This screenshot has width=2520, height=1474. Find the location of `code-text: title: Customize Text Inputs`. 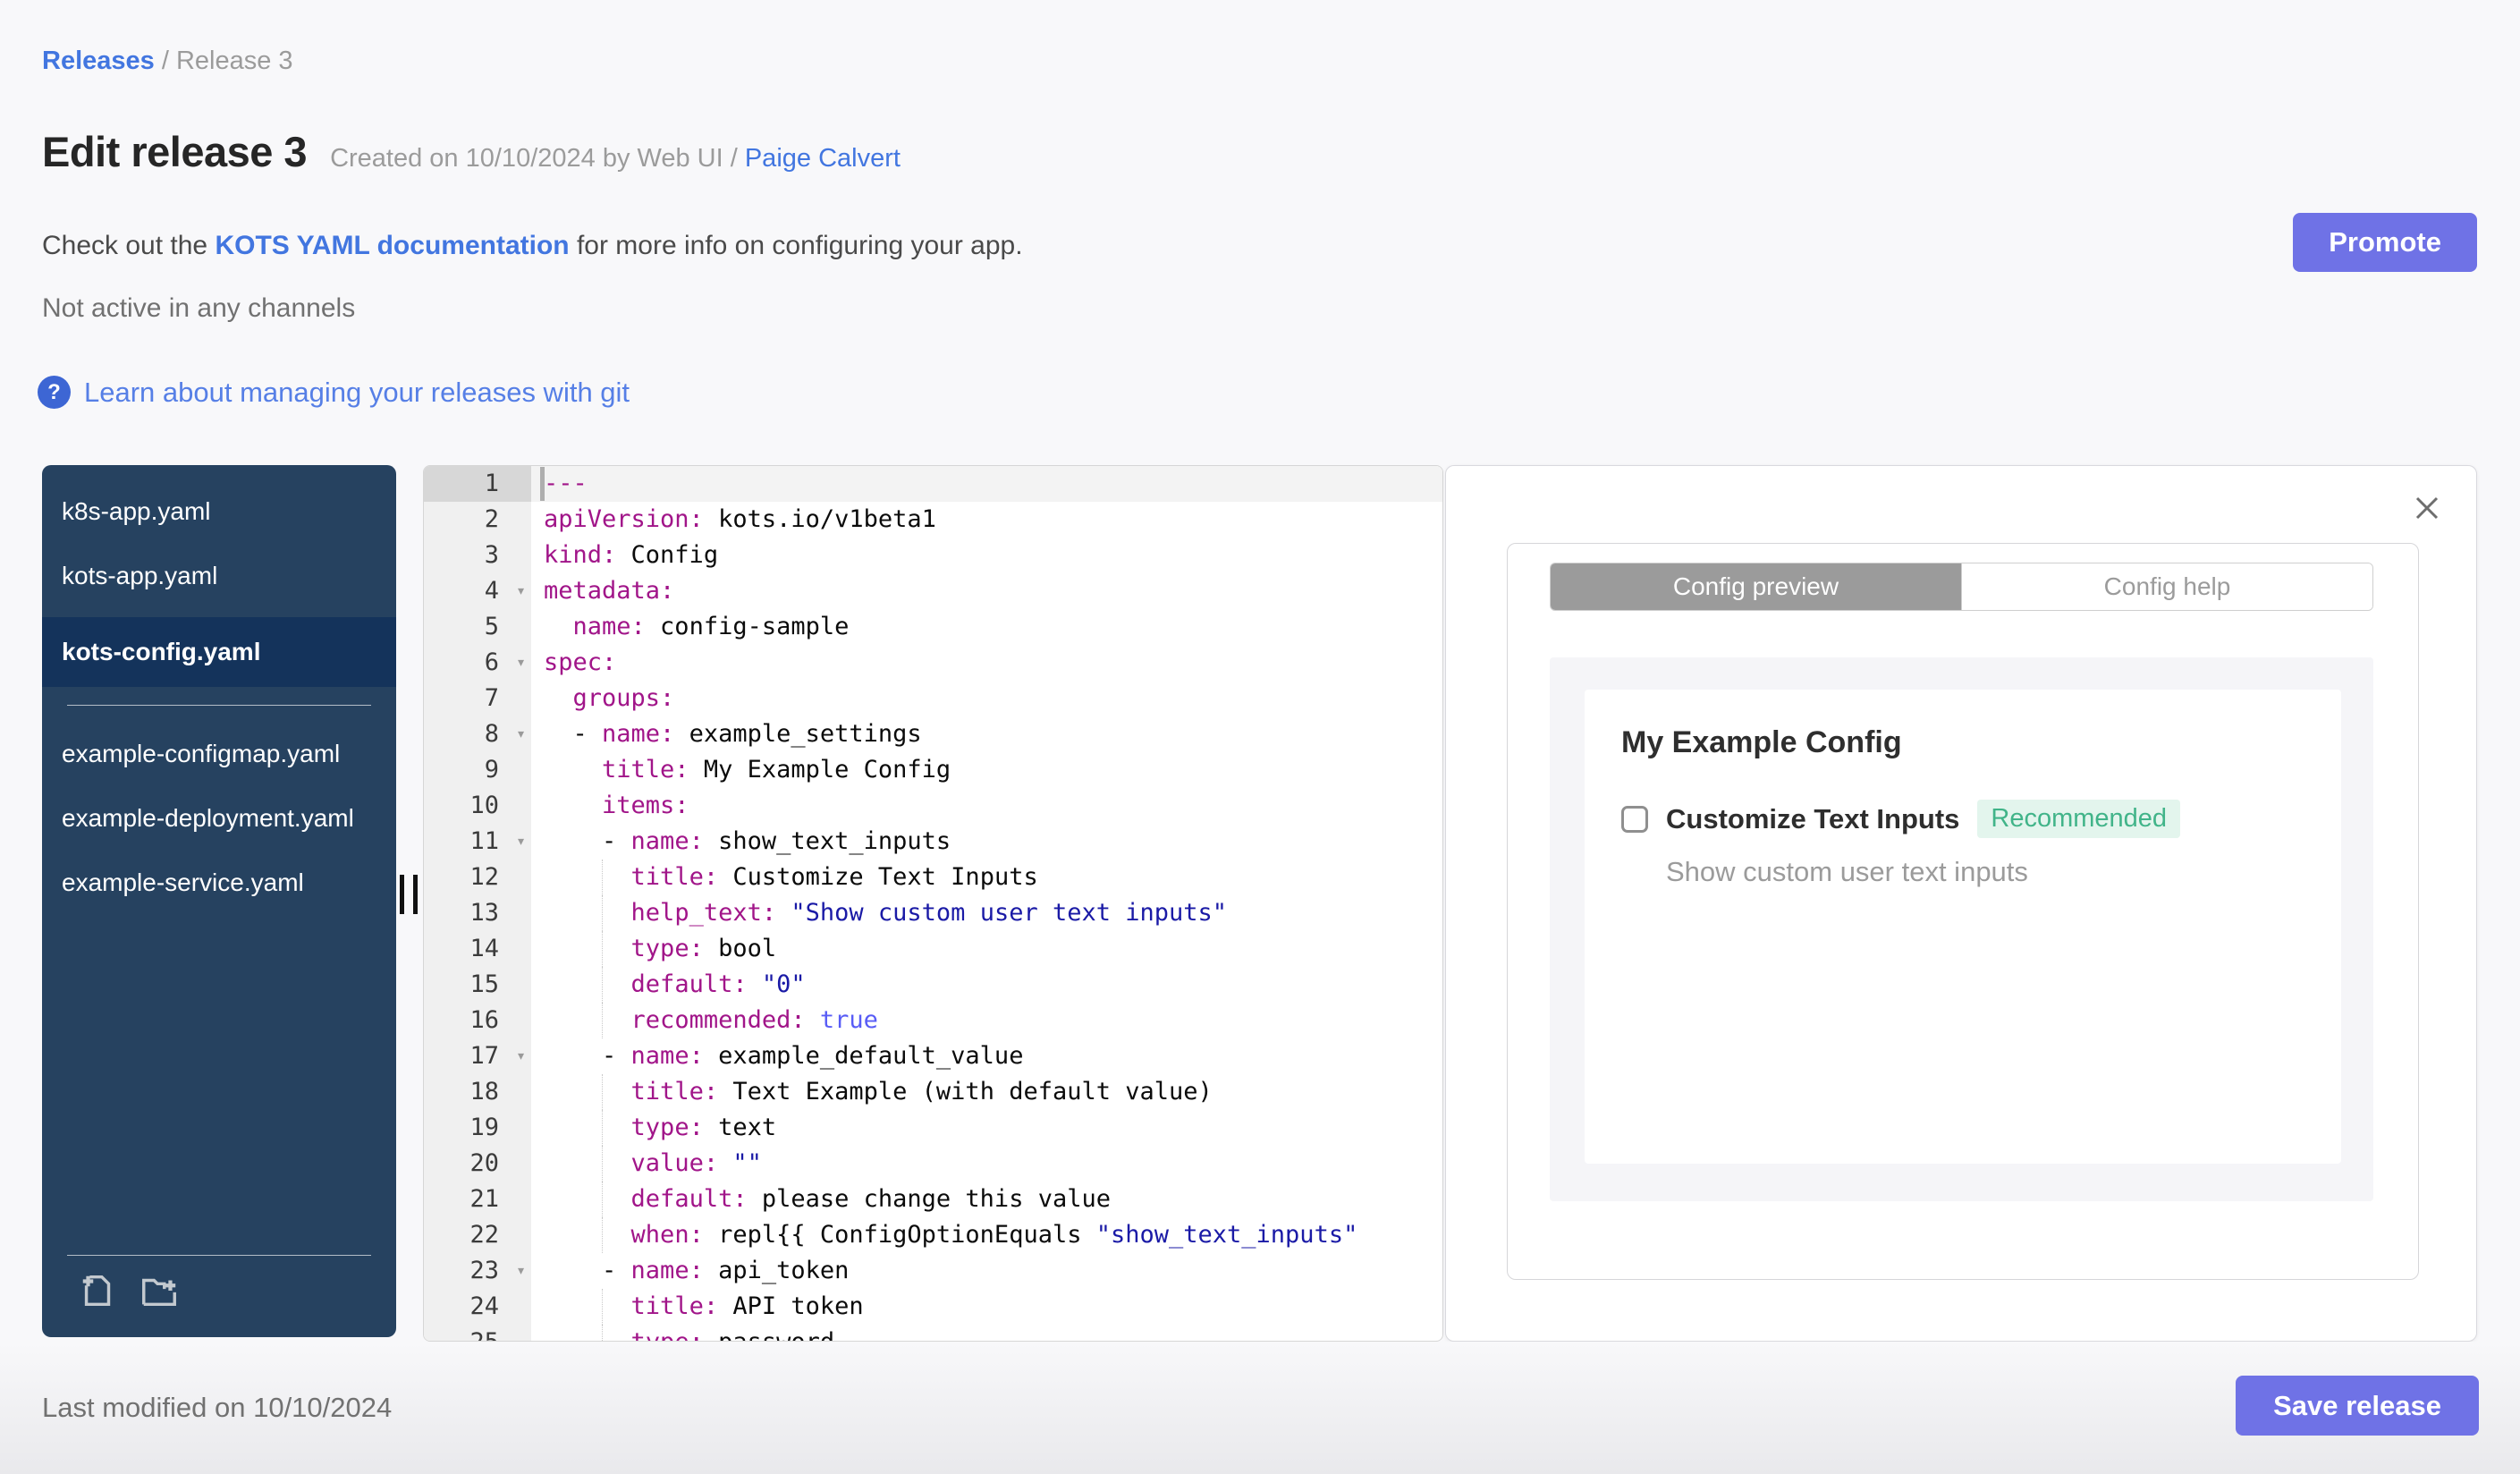

code-text: title: Customize Text Inputs is located at coordinates (986, 877).